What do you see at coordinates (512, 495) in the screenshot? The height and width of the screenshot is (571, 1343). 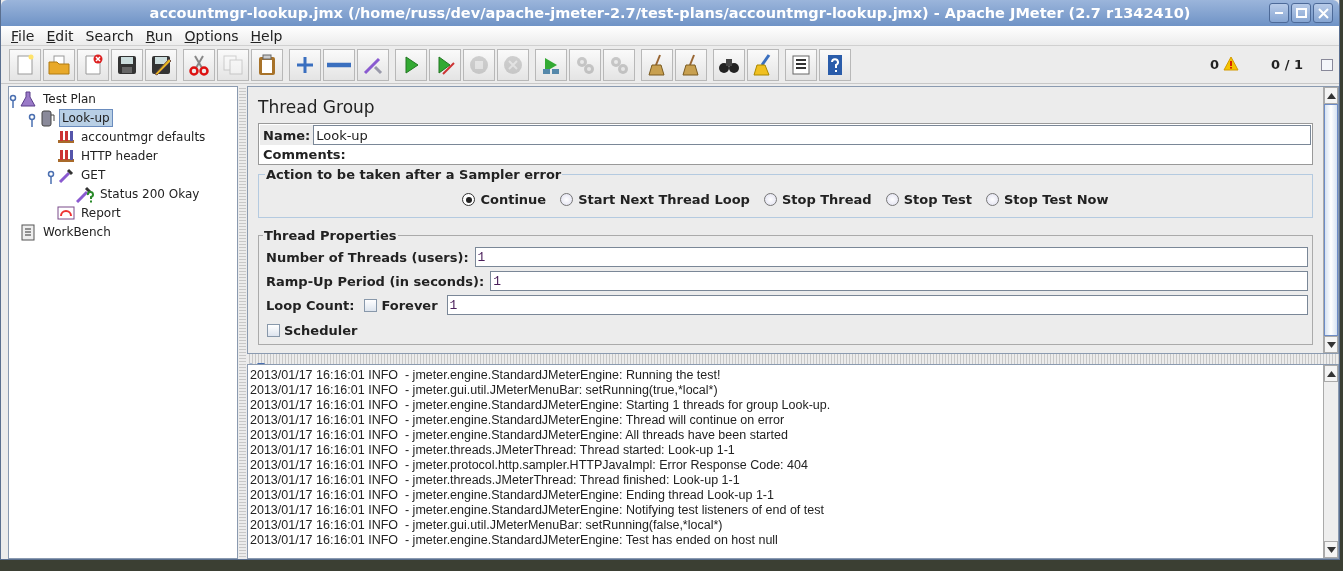 I see `log-line: 2013/01/17 16:16:01 INFO - jmeter.engine.StandardJMeterEngine: Ending thread Look-up 1-1` at bounding box center [512, 495].